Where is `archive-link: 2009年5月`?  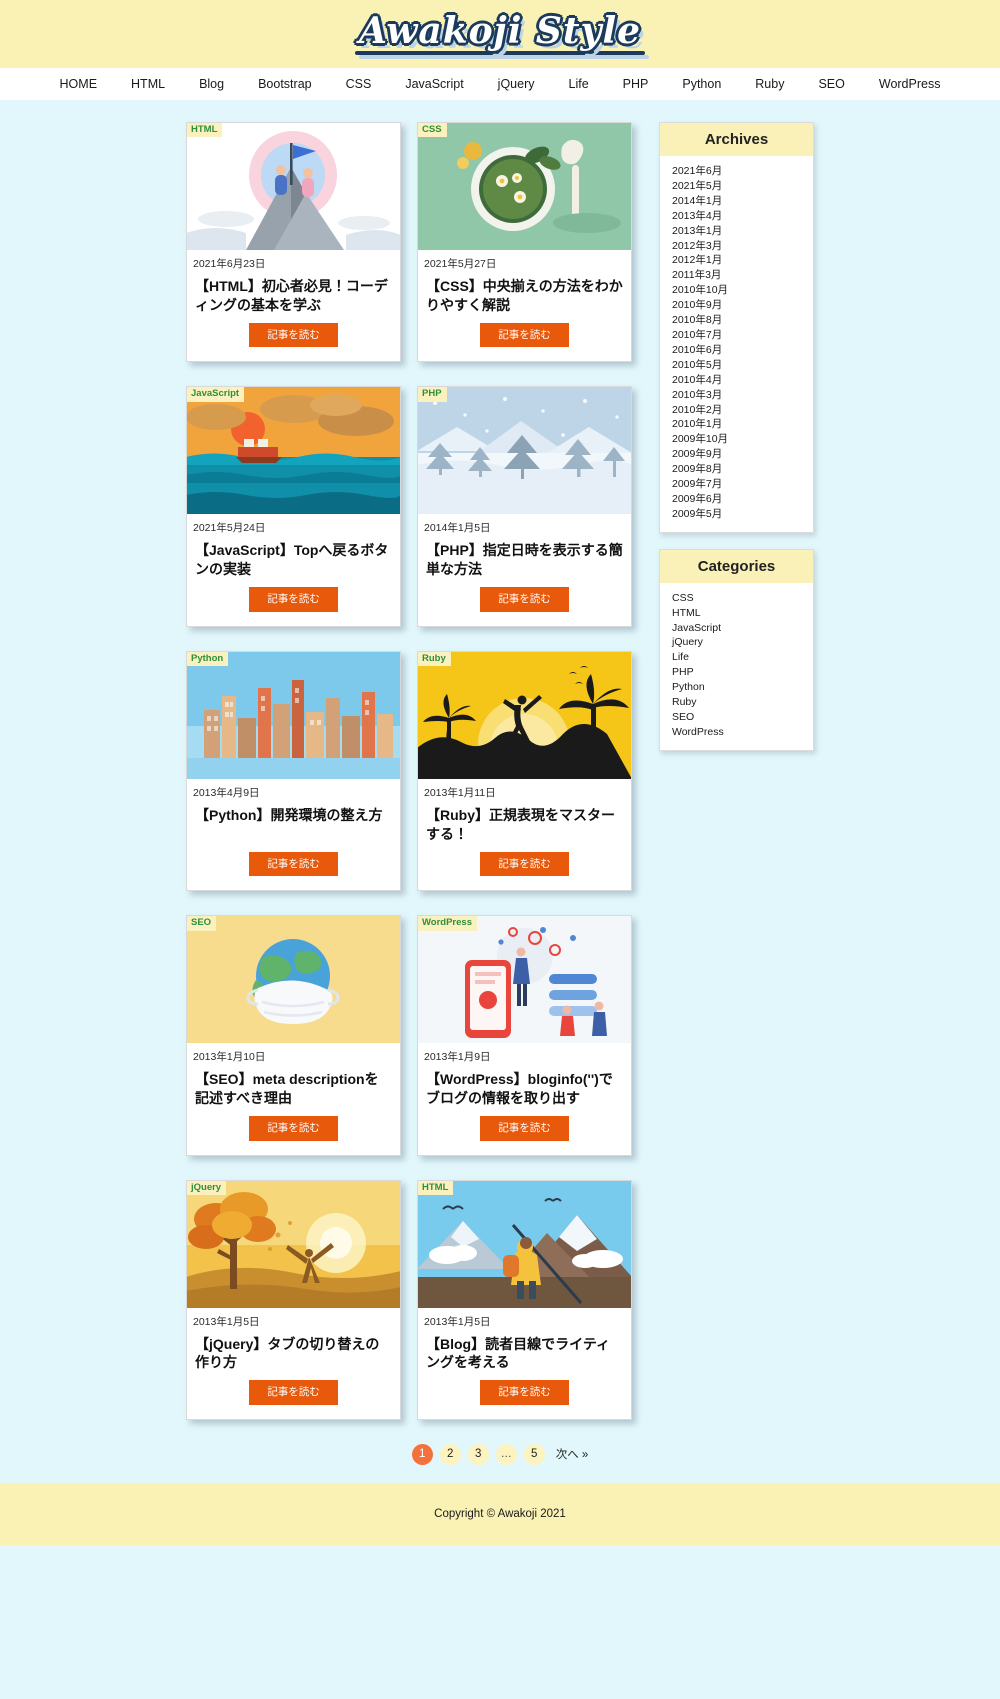
archive-link: 2009年5月 is located at coordinates (742, 514).